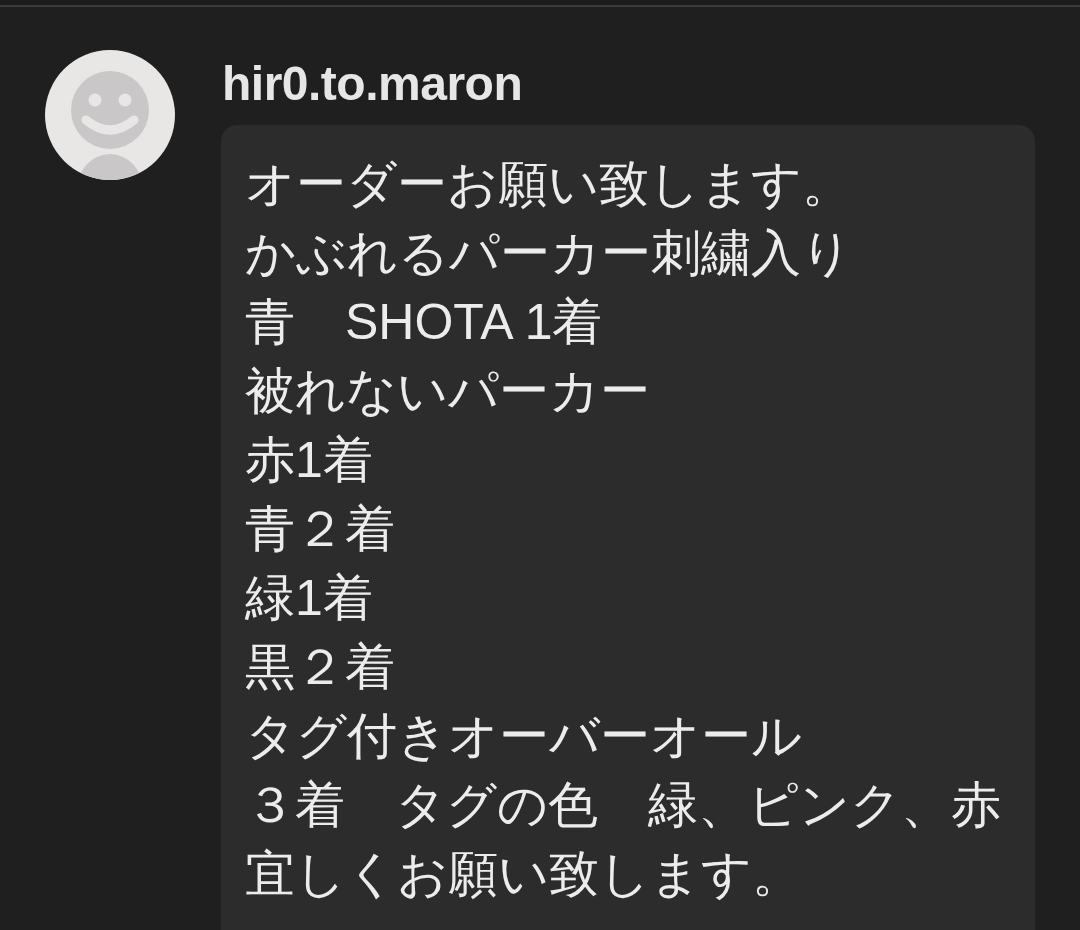  What do you see at coordinates (320, 529) in the screenshot?
I see `message-line: 青２着` at bounding box center [320, 529].